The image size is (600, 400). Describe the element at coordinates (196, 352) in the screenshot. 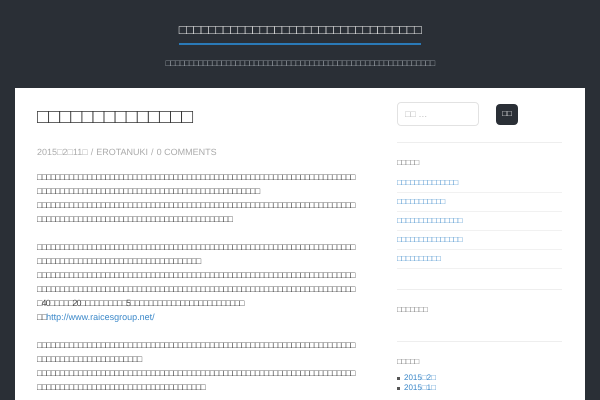

I see `body-text: □□□□□□□□□□□□□□□□□□□□□□□□□□□□□□□□□□□□□□□□□□□□□□□□□□□□□□□□□□□□□□□□□□□□□□□□□□□□□□□□□□□□□□□□□□□□□` at that location.